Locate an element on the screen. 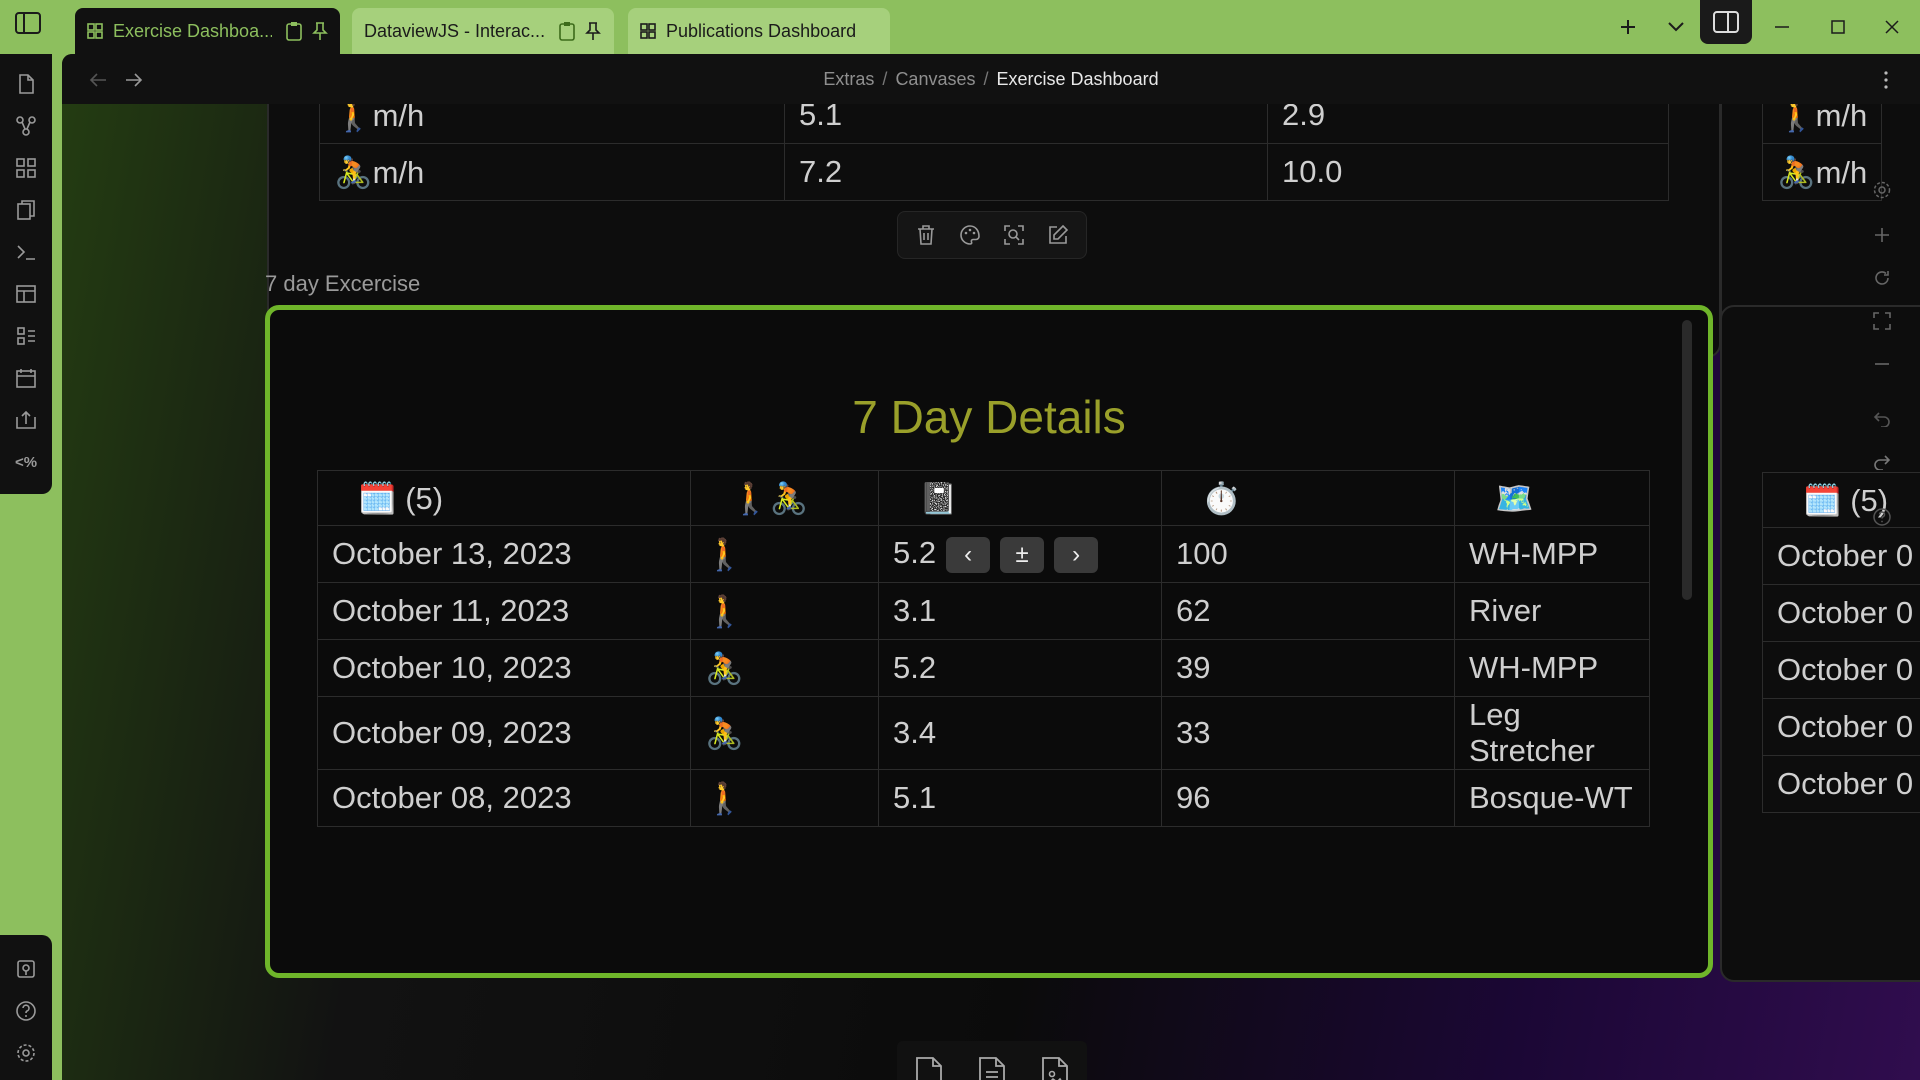 The image size is (1920, 1080). breadcrumb-item-canvases: Canvases is located at coordinates (935, 79).